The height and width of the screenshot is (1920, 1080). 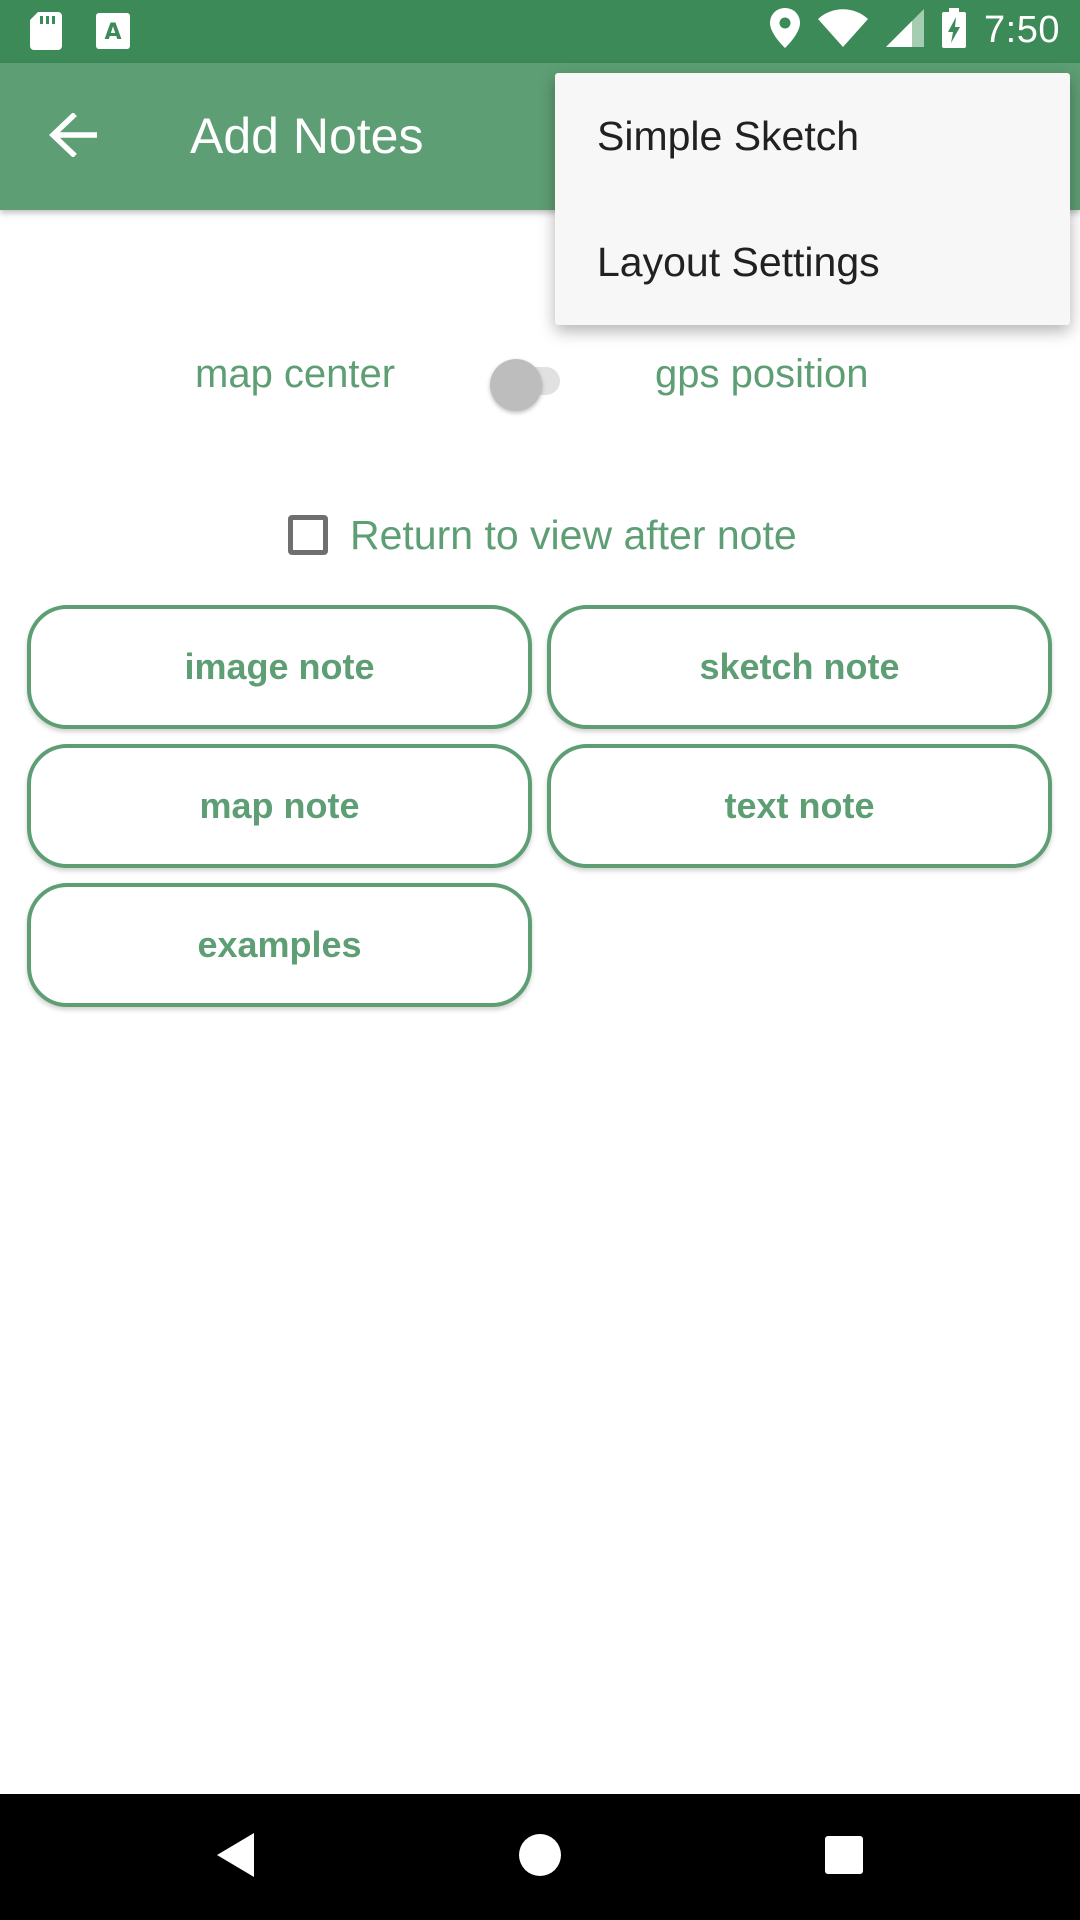 I want to click on recents-square-icon, so click(x=844, y=1857).